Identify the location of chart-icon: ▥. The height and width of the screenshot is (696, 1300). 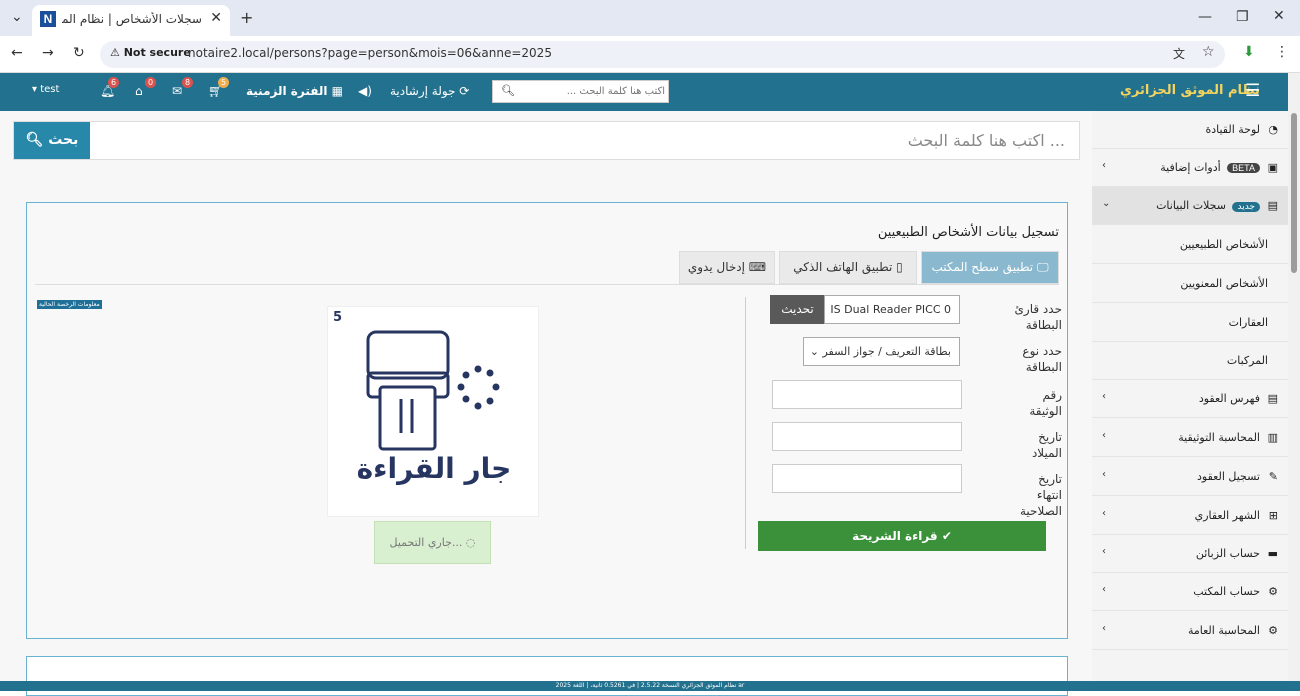
(1272, 437).